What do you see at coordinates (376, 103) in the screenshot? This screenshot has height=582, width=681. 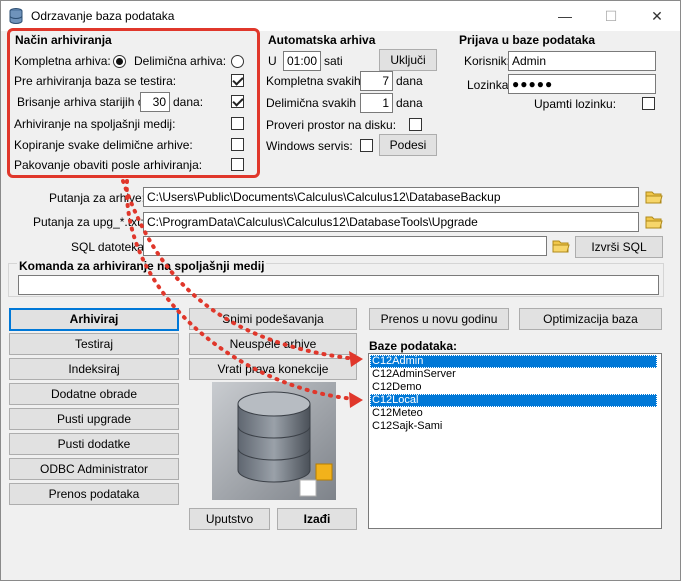 I see `delimicna-svakih-input: 1` at bounding box center [376, 103].